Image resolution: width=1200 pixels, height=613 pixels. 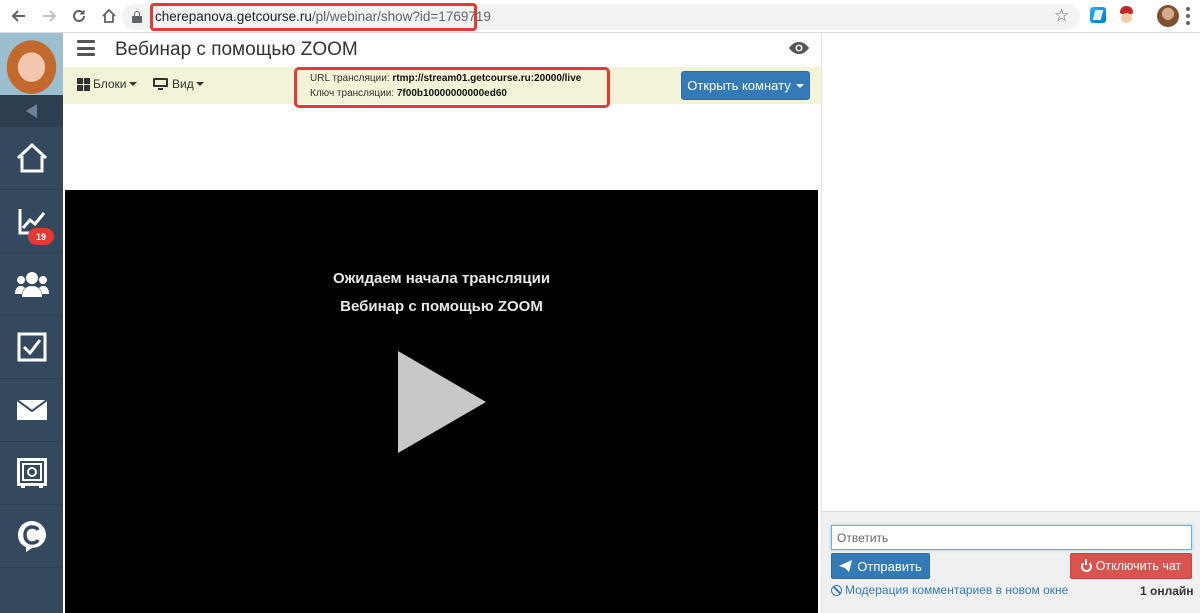 I want to click on checkbox-icon, so click(x=31, y=347).